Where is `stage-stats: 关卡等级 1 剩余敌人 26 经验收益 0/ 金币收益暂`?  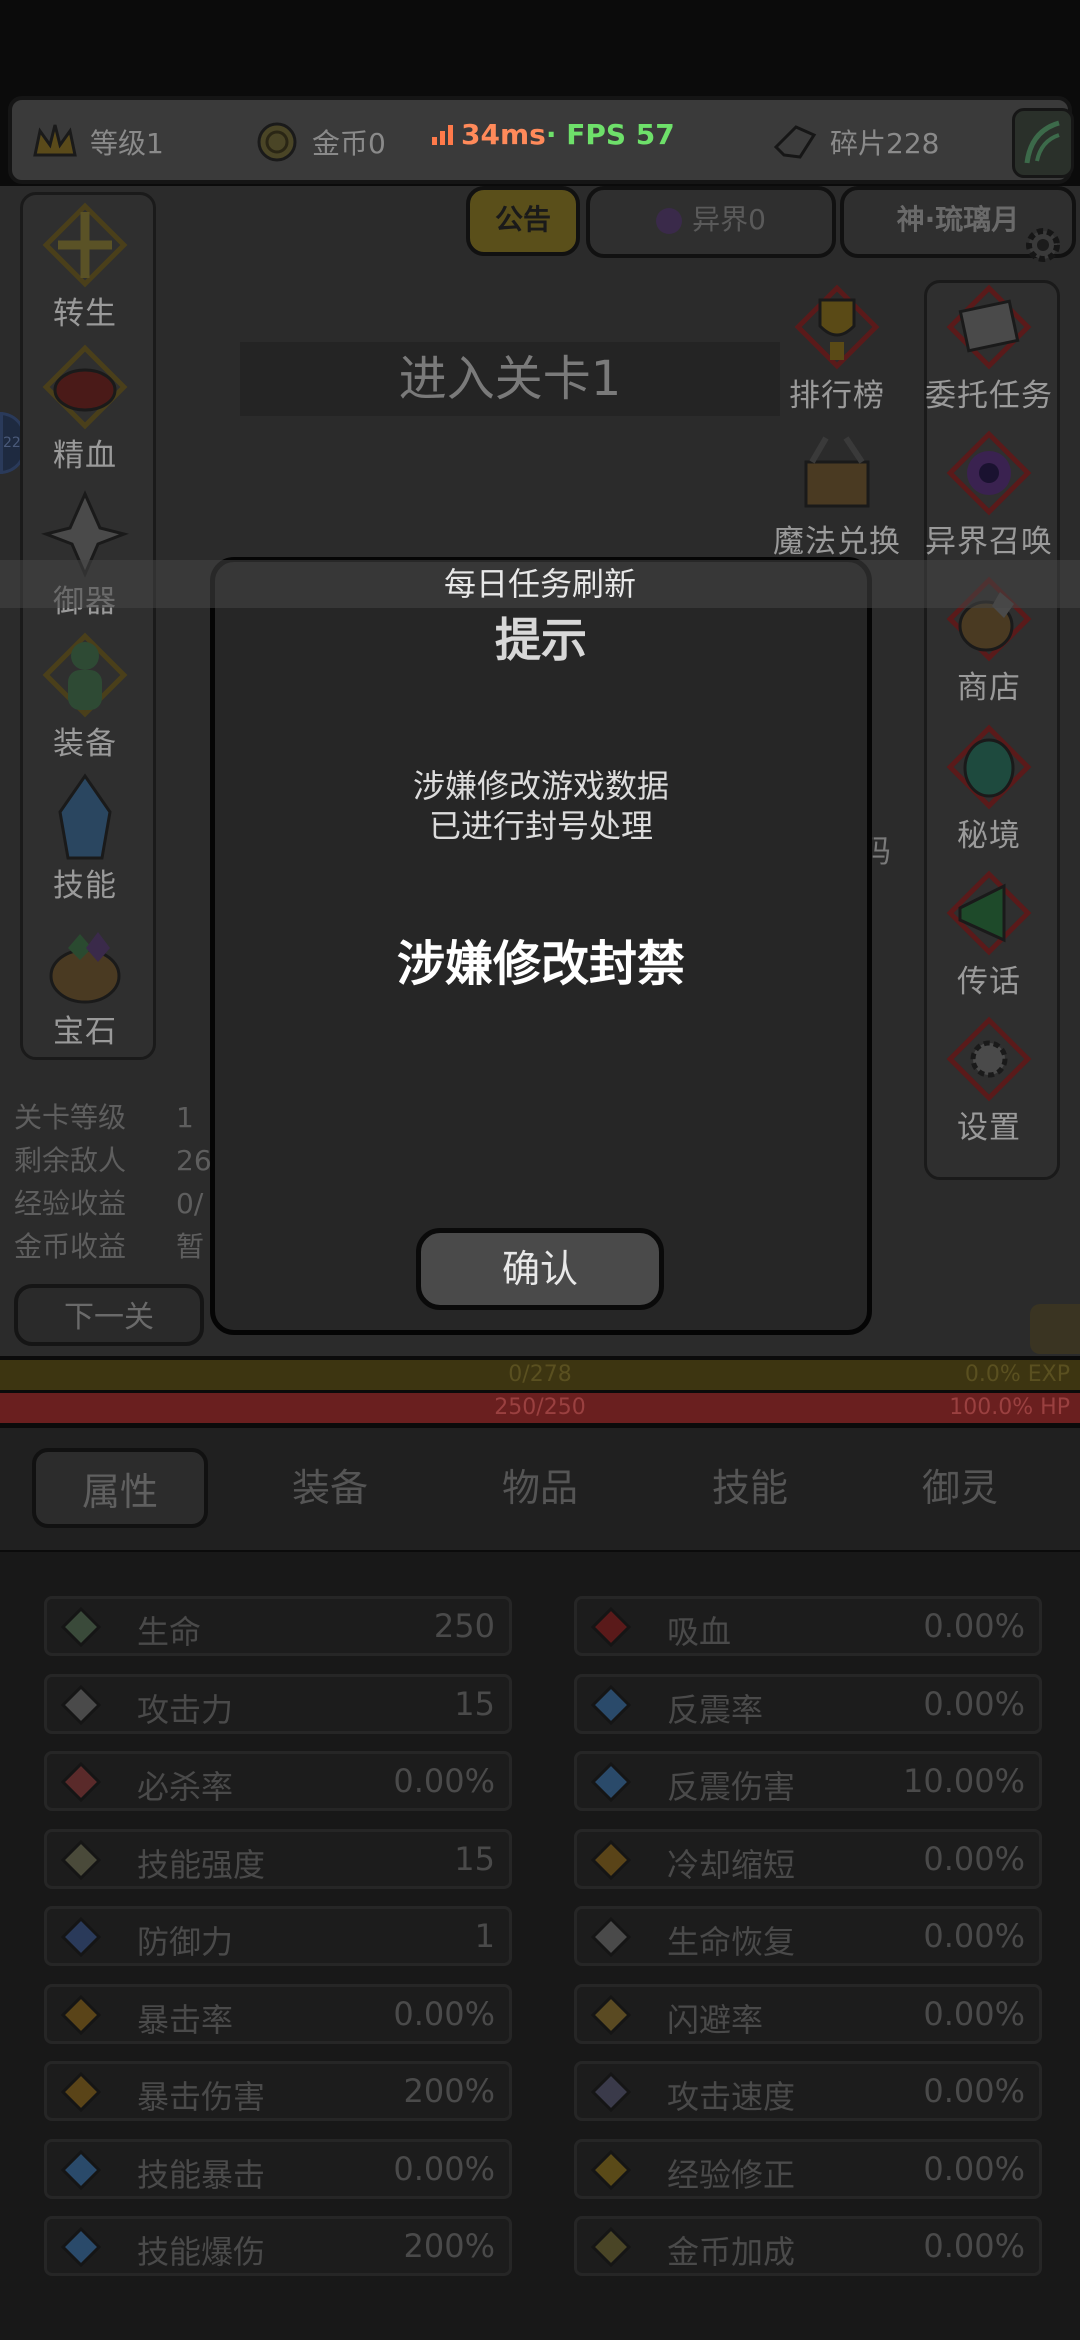
stage-stats: 关卡等级 1 剩余敌人 26 经验收益 0/ 金币收益暂 is located at coordinates (113, 1182).